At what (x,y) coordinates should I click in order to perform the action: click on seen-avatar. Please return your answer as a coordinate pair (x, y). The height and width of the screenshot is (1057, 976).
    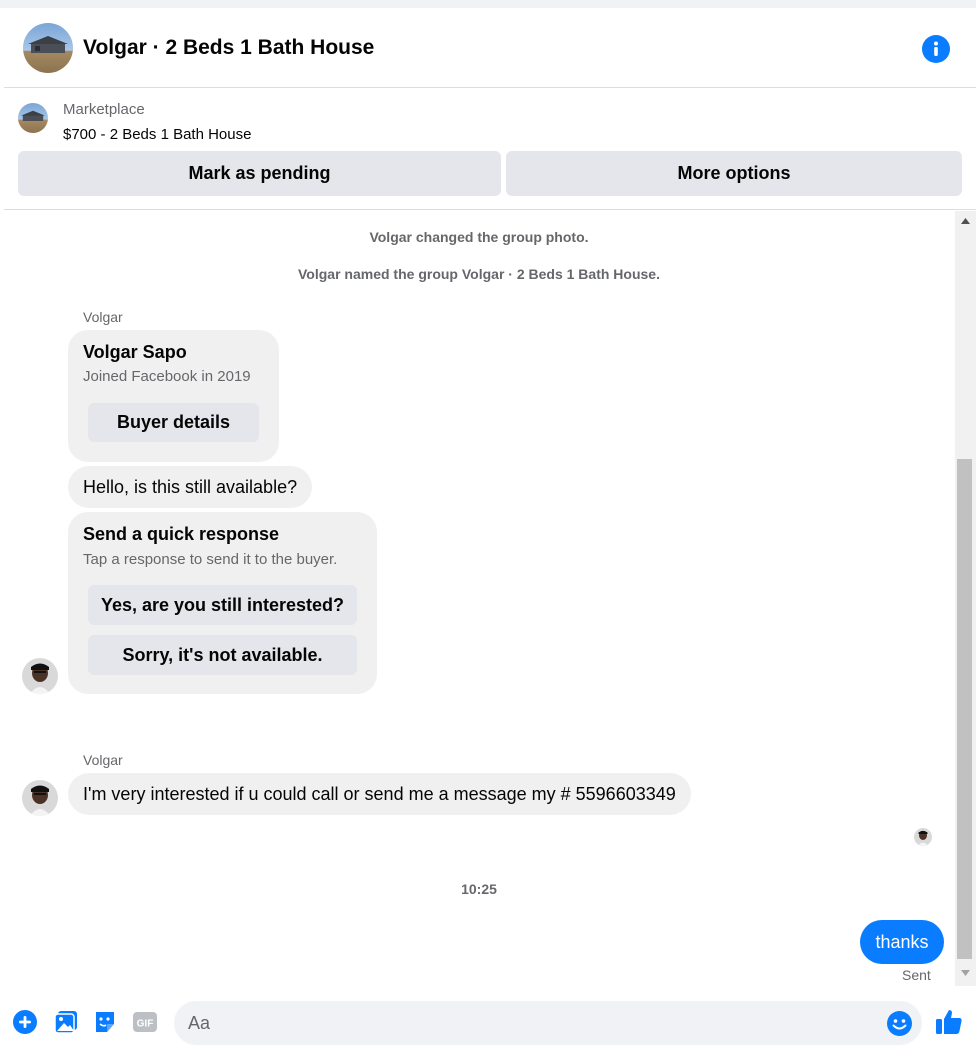
    Looking at the image, I should click on (923, 837).